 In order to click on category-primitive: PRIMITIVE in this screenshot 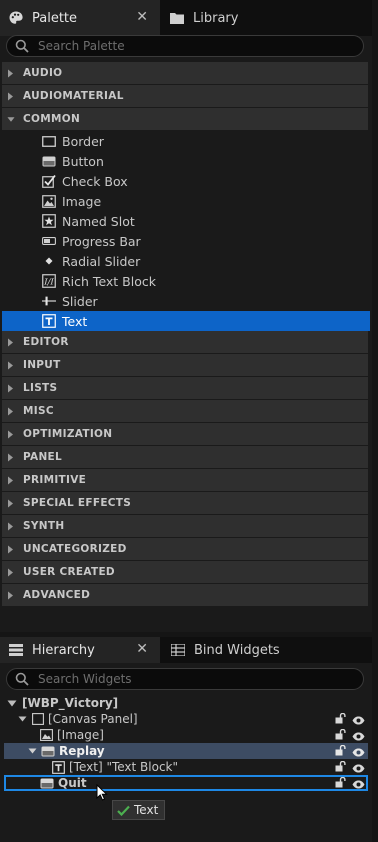, I will do `click(185, 480)`.